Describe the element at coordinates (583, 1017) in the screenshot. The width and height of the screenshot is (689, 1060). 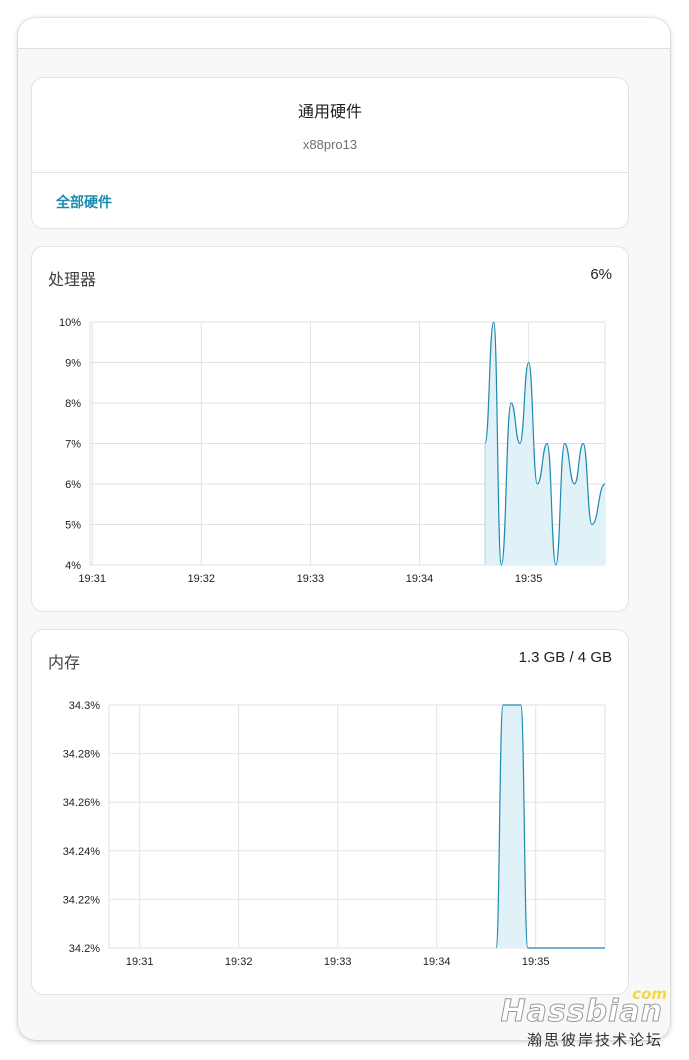
I see `watermark: Hassbian com 瀚思彼岸技术论坛` at that location.